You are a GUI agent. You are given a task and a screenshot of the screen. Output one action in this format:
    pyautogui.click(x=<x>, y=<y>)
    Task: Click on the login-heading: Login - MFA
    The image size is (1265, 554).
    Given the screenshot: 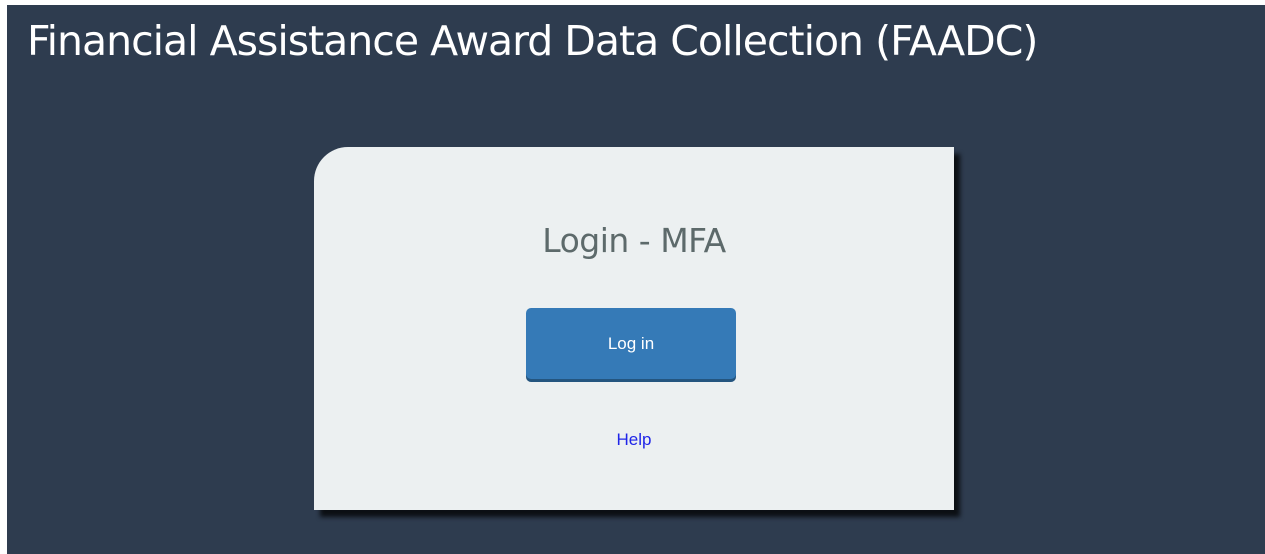 What is the action you would take?
    pyautogui.click(x=634, y=240)
    